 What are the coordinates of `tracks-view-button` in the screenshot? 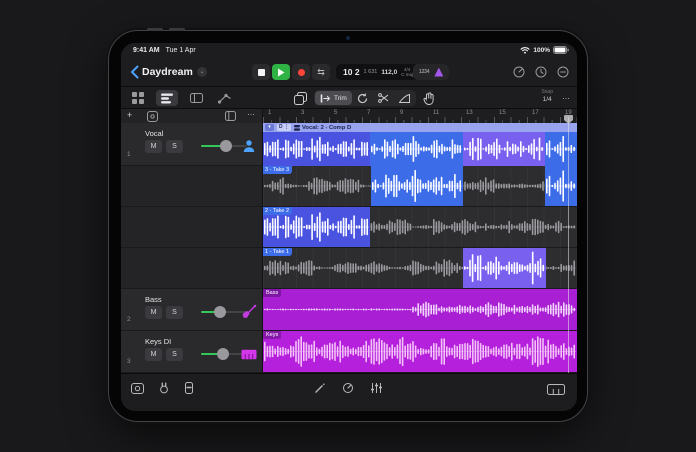 It's located at (167, 98).